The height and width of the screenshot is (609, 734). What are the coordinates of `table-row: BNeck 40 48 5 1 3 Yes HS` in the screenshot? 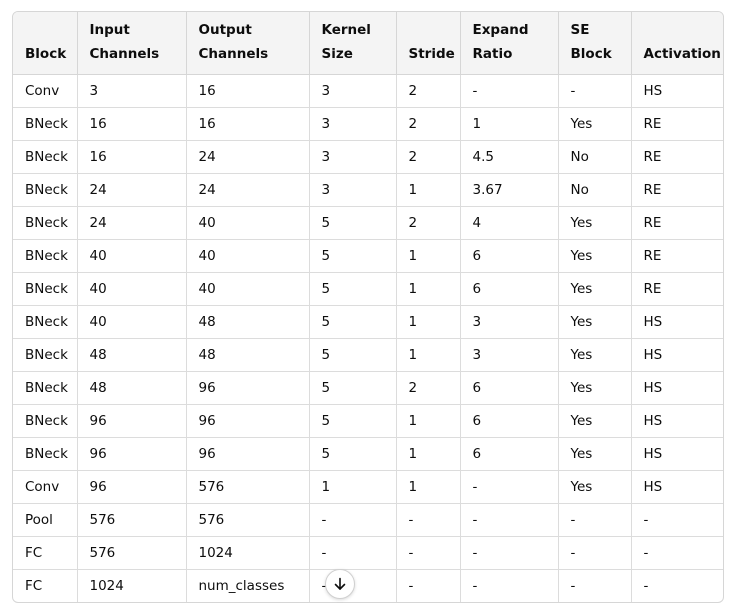 It's located at (368, 322).